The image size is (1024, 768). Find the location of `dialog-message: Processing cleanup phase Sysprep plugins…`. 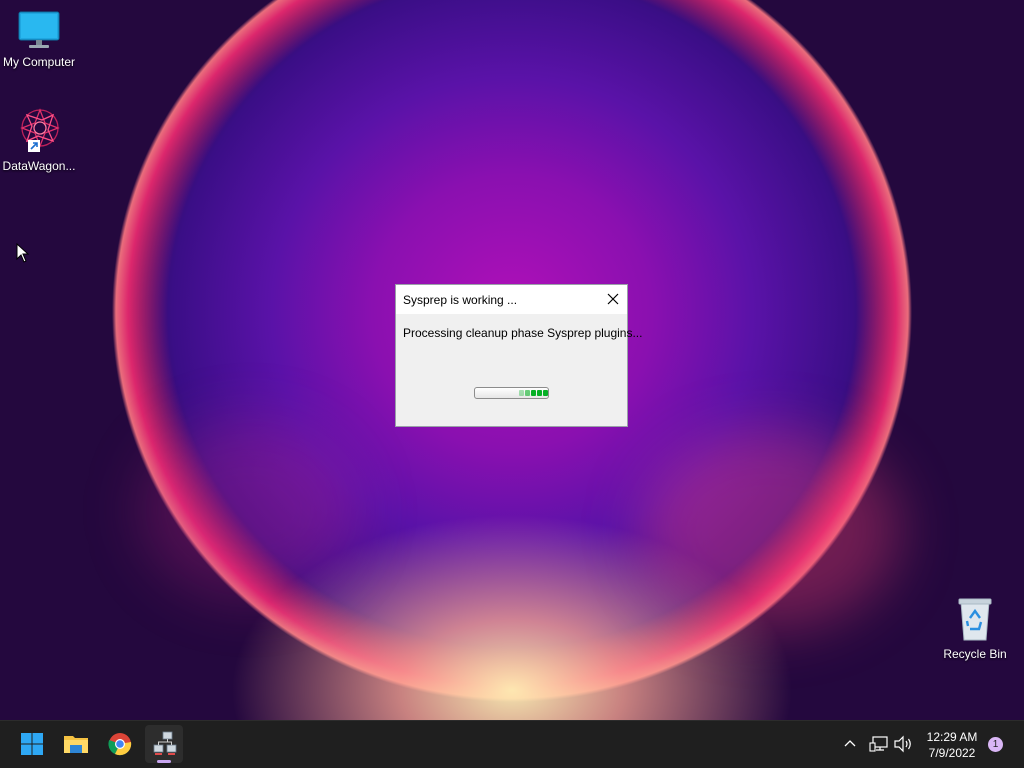

dialog-message: Processing cleanup phase Sysprep plugins… is located at coordinates (523, 333).